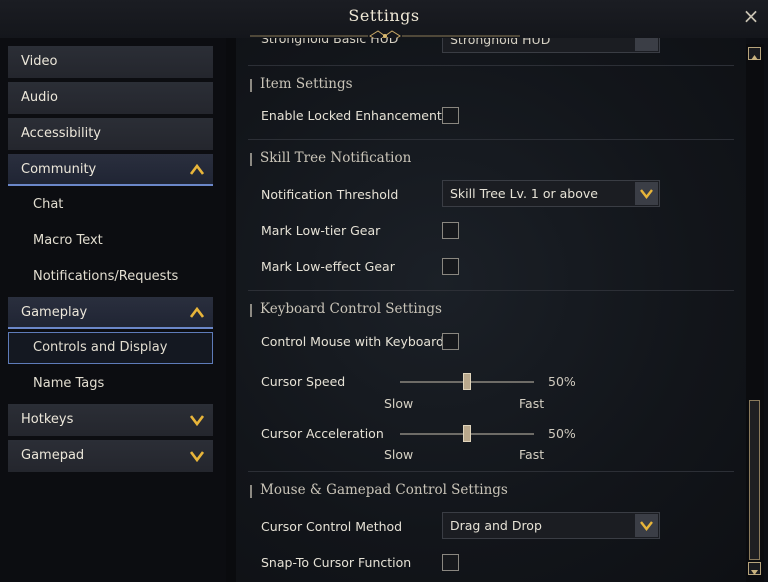 This screenshot has width=768, height=582. I want to click on cursor-acceleration-slider, so click(467, 433).